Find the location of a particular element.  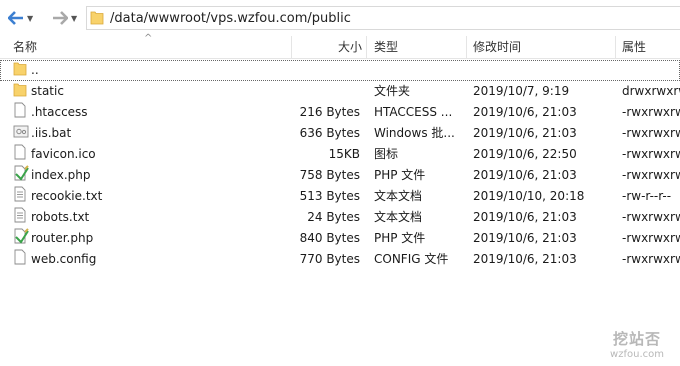

batch-file-icon is located at coordinates (21, 133).